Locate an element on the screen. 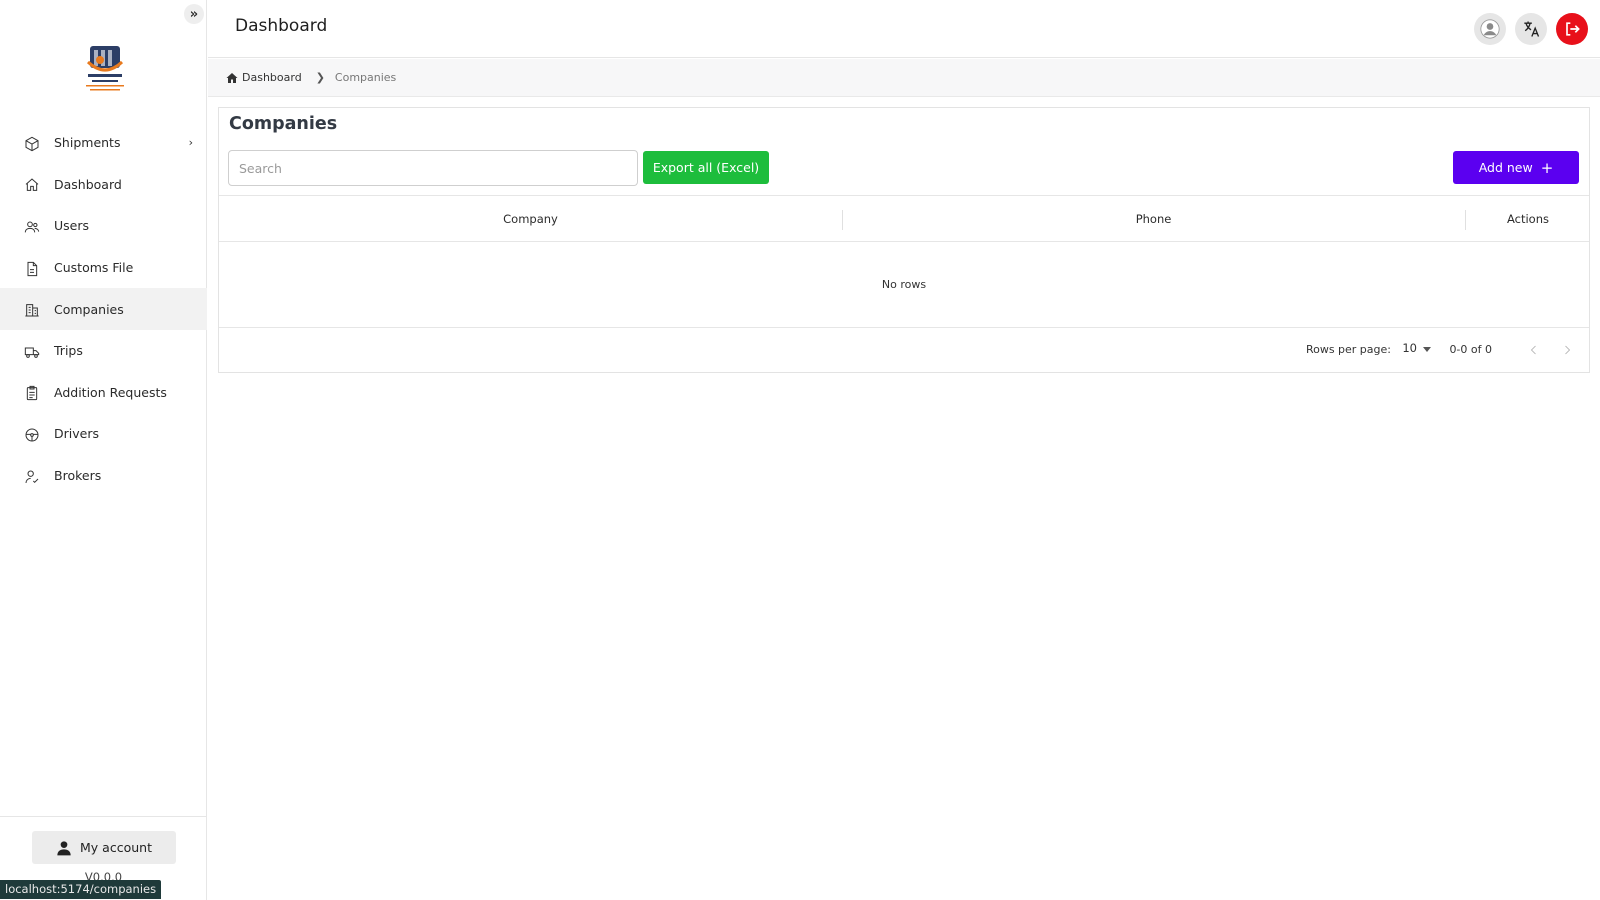 The image size is (1600, 900). chevron-right-icon: › is located at coordinates (190, 142).